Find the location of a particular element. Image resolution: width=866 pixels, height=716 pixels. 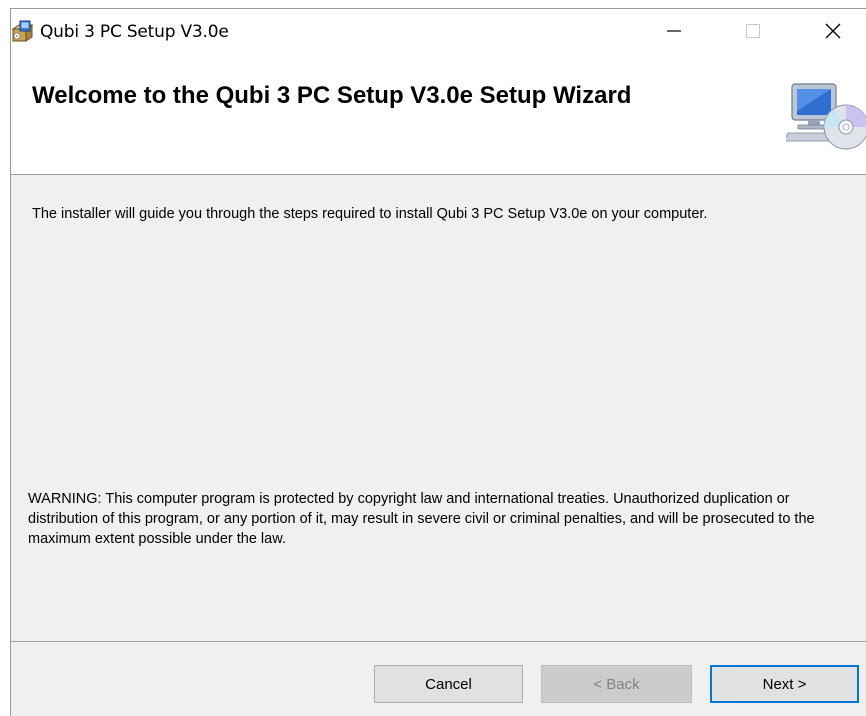

back-button: < Back is located at coordinates (616, 684).